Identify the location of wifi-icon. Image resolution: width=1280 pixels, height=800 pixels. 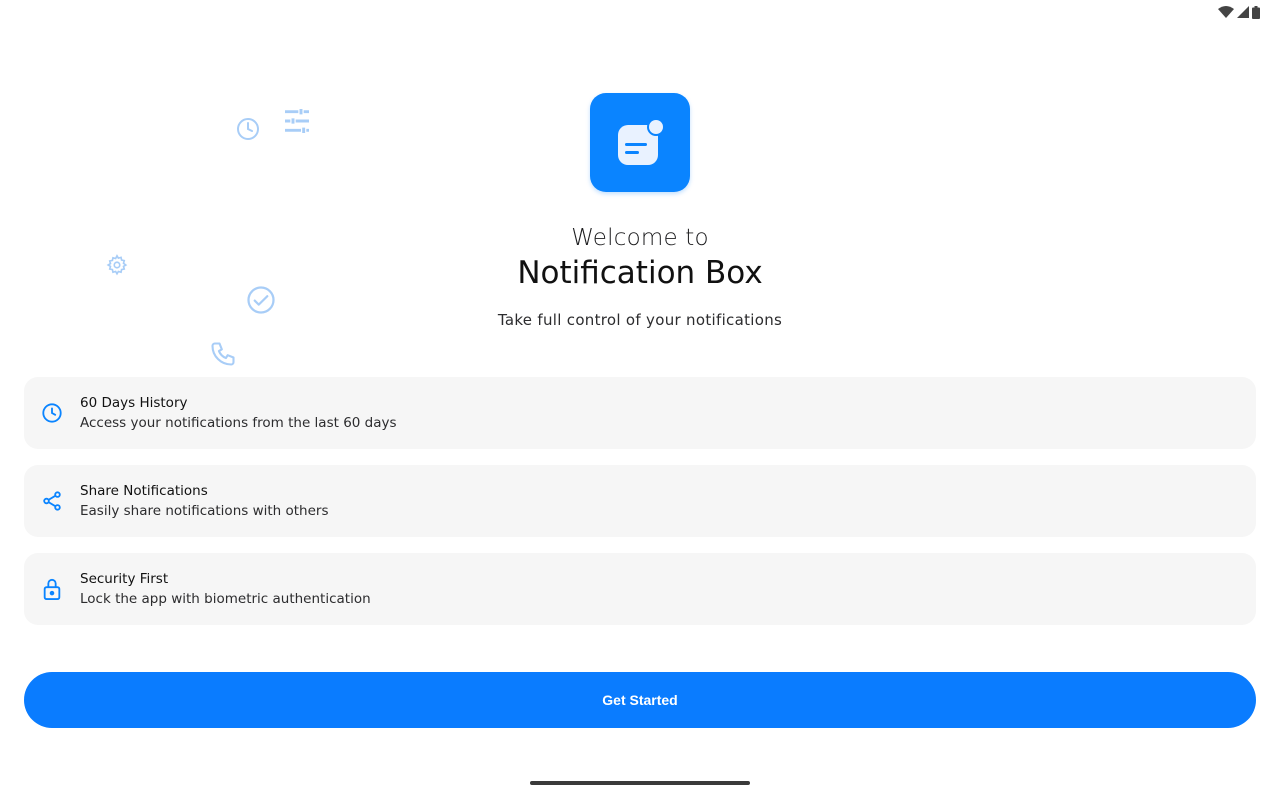
(1226, 12).